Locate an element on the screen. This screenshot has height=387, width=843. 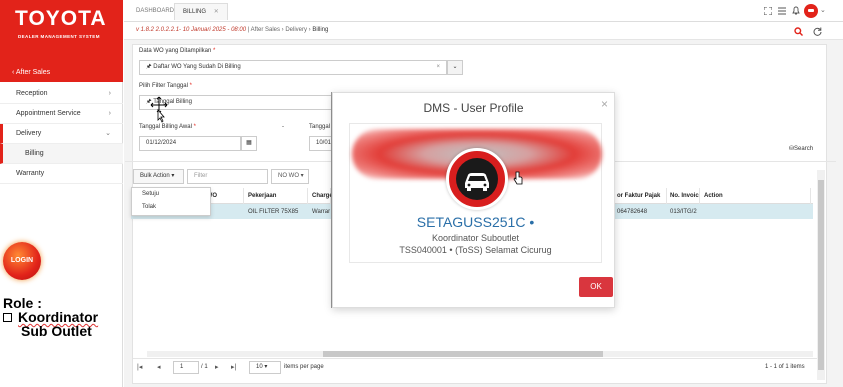
first-page-icon: |◂ is located at coordinates (139, 367).